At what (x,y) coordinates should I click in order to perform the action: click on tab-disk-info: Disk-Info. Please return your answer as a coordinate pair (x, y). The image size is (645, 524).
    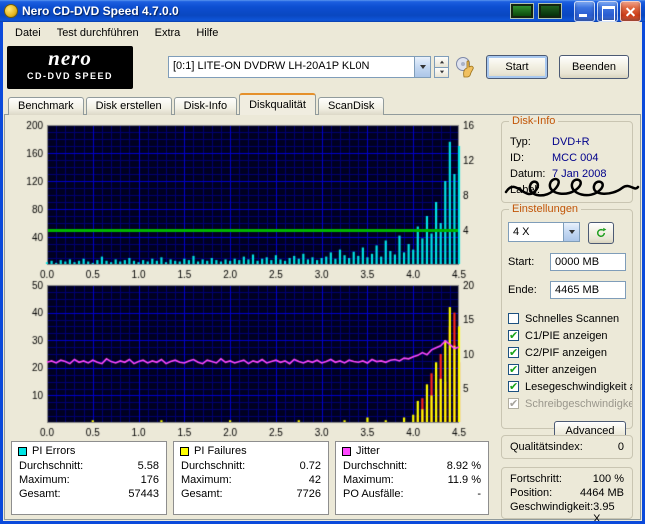
    Looking at the image, I should click on (205, 106).